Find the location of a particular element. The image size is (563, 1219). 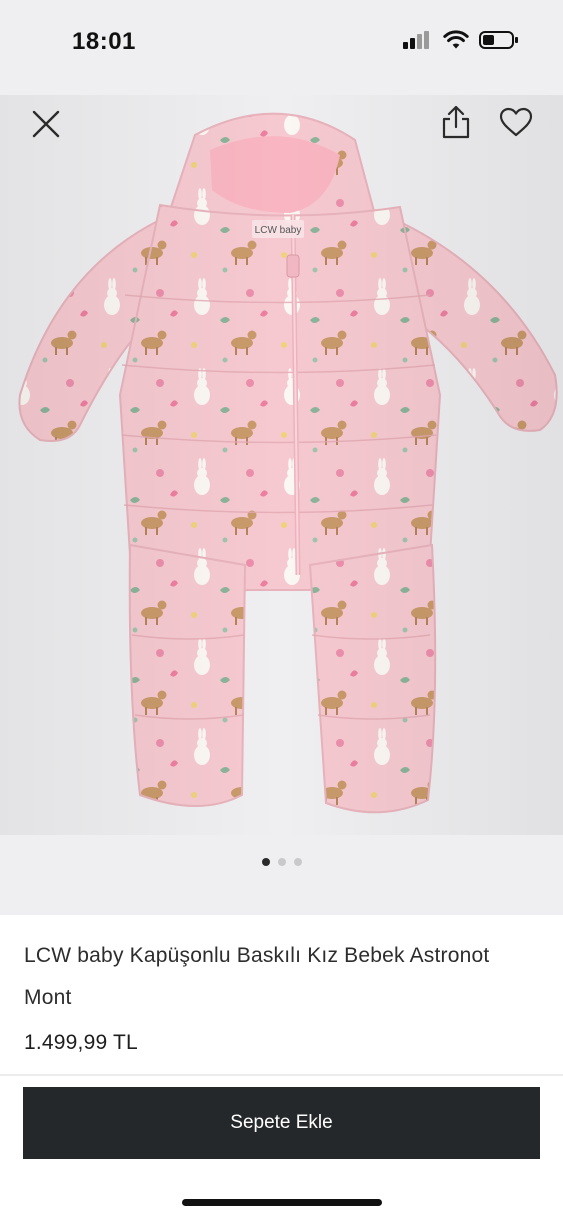

home-indicator is located at coordinates (282, 1202).